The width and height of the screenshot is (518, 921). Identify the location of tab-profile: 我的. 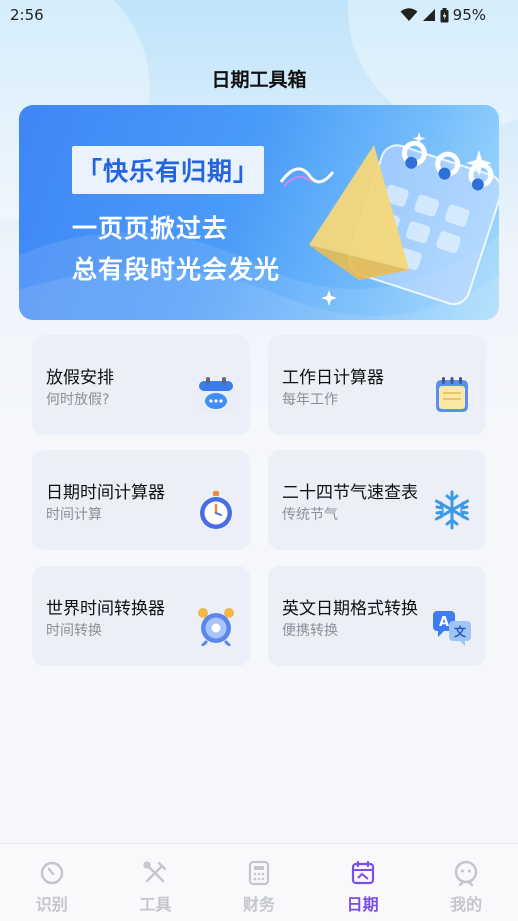
(466, 882).